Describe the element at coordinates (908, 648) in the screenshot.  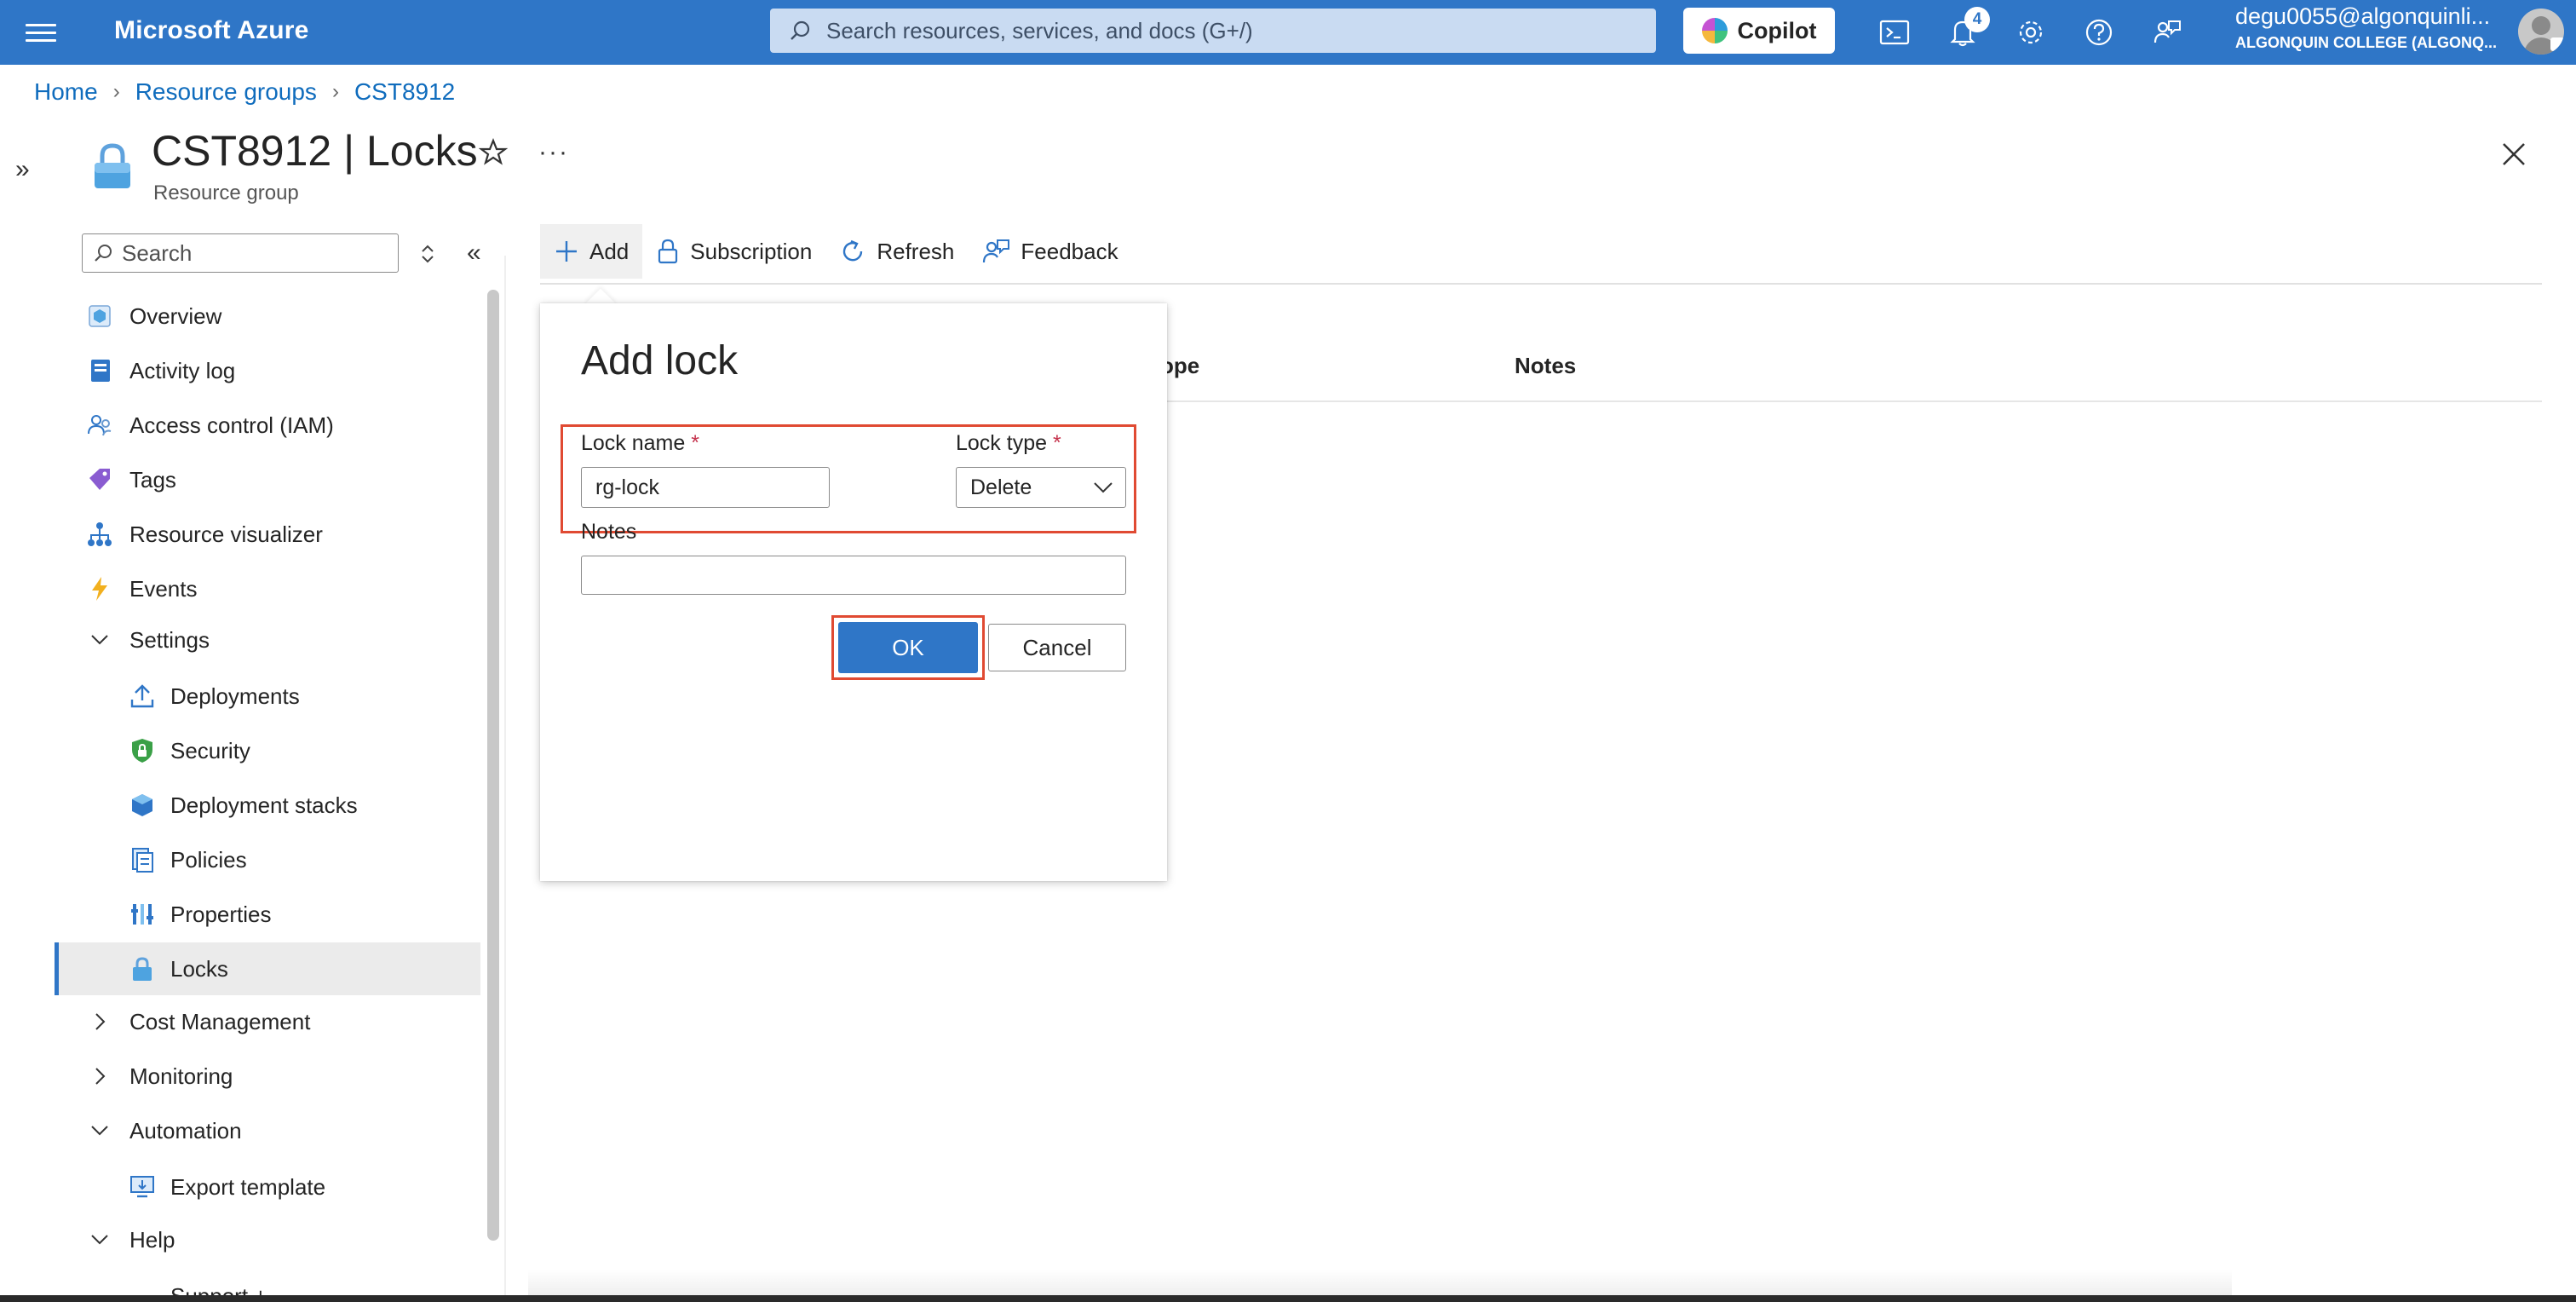
I see `ok-button: OK` at that location.